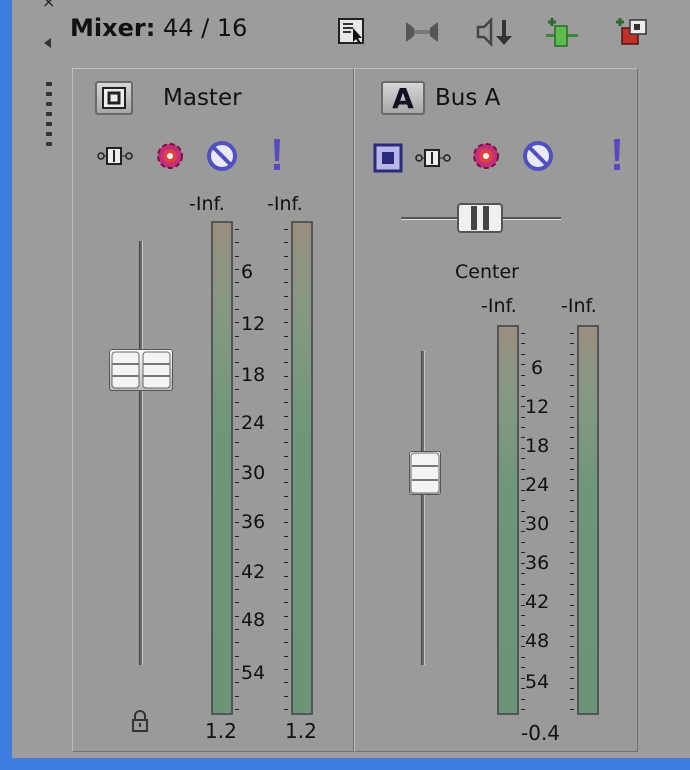 This screenshot has width=690, height=770. I want to click on pan-slider-handle, so click(480, 218).